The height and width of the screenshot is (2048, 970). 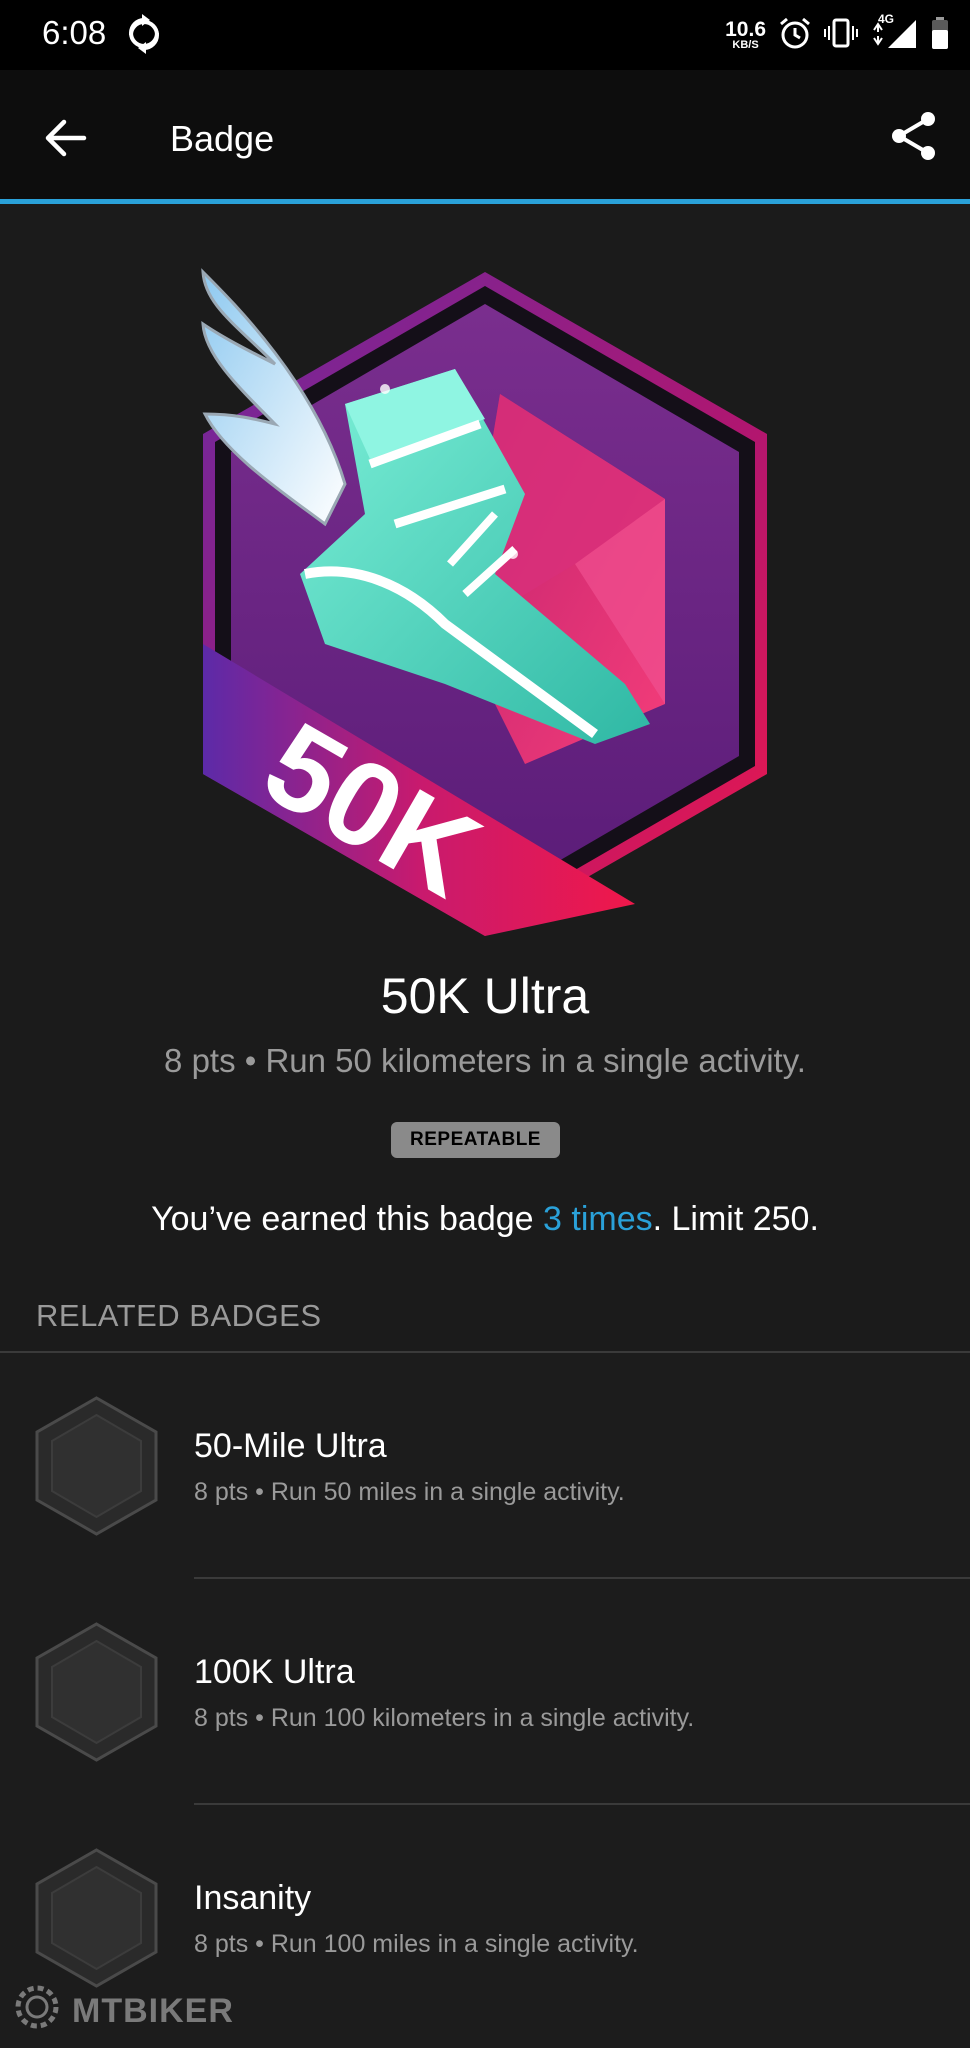 I want to click on status-bar: 6:08 10.6 KB/S 4G, so click(x=485, y=35).